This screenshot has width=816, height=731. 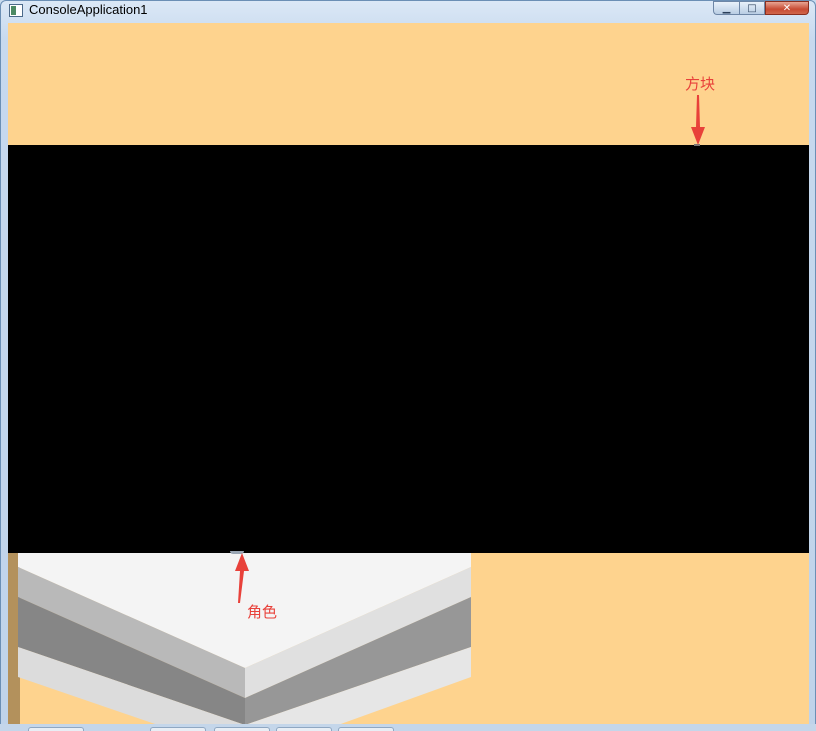 I want to click on close-icon: ✕, so click(x=787, y=8).